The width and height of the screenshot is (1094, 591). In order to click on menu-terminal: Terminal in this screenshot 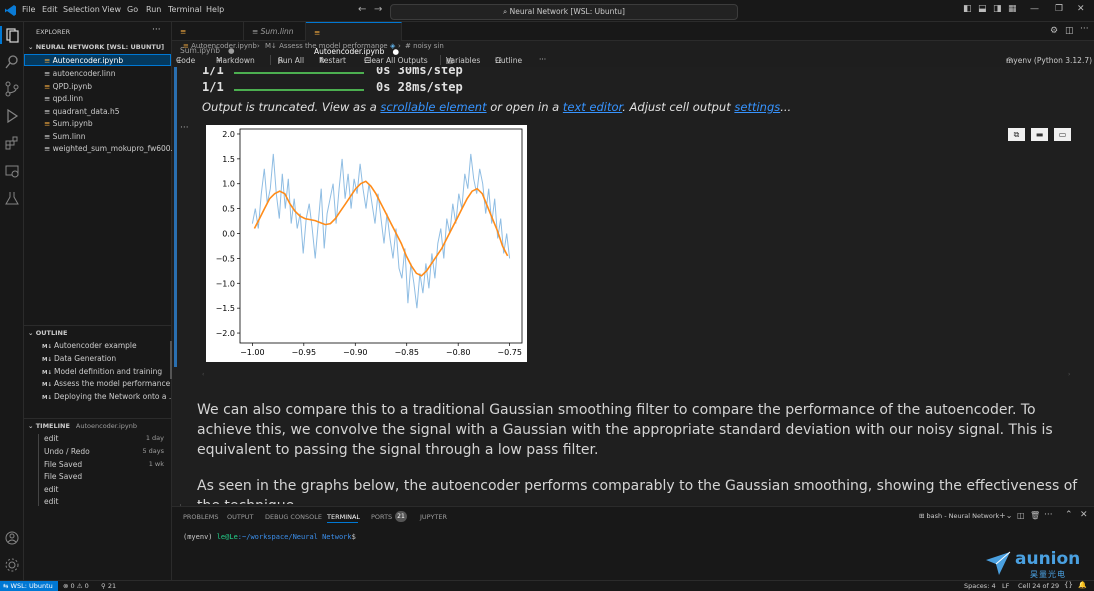, I will do `click(185, 9)`.